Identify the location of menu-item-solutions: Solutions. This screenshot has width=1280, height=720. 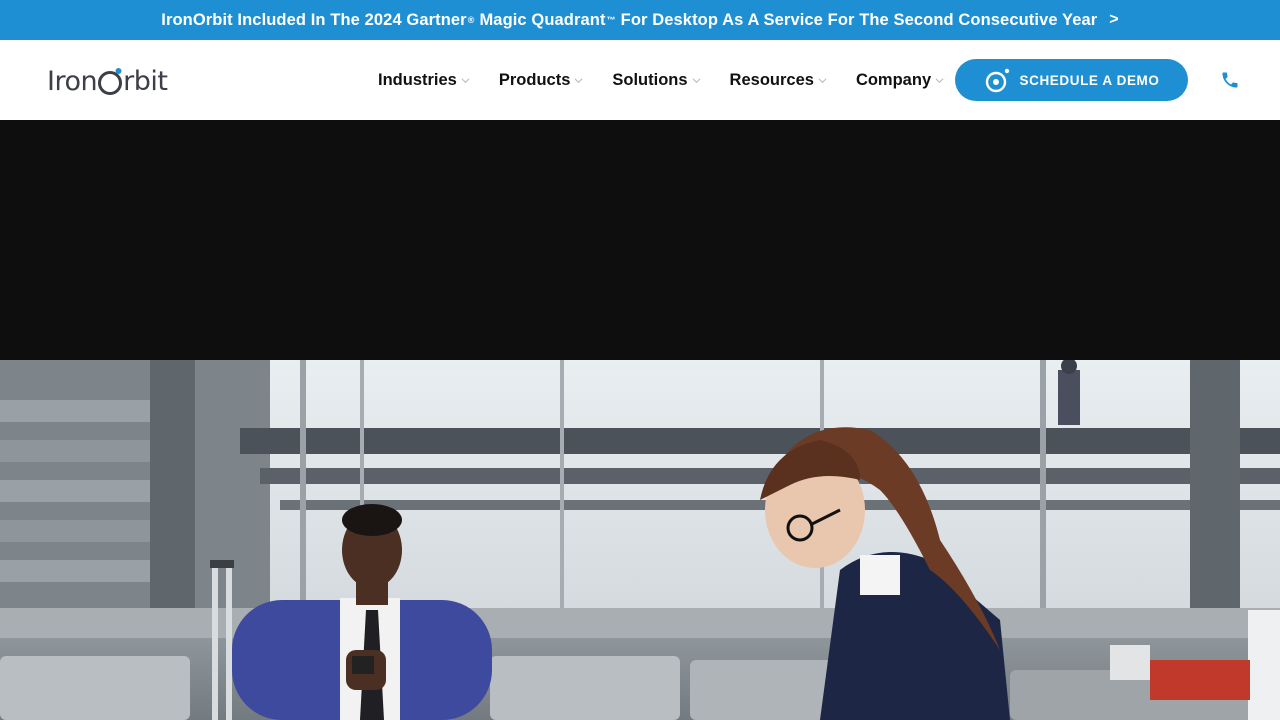
(656, 80).